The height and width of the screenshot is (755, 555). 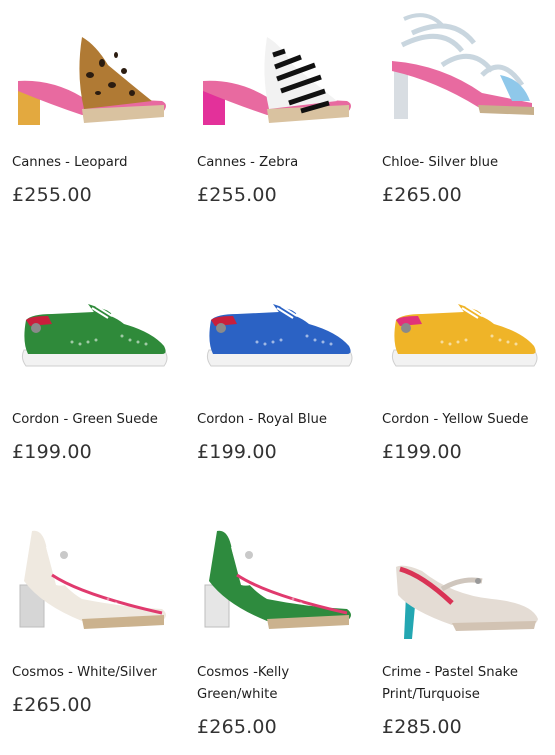 I want to click on product-name: Cosmos - White/Silver, so click(x=92, y=673).